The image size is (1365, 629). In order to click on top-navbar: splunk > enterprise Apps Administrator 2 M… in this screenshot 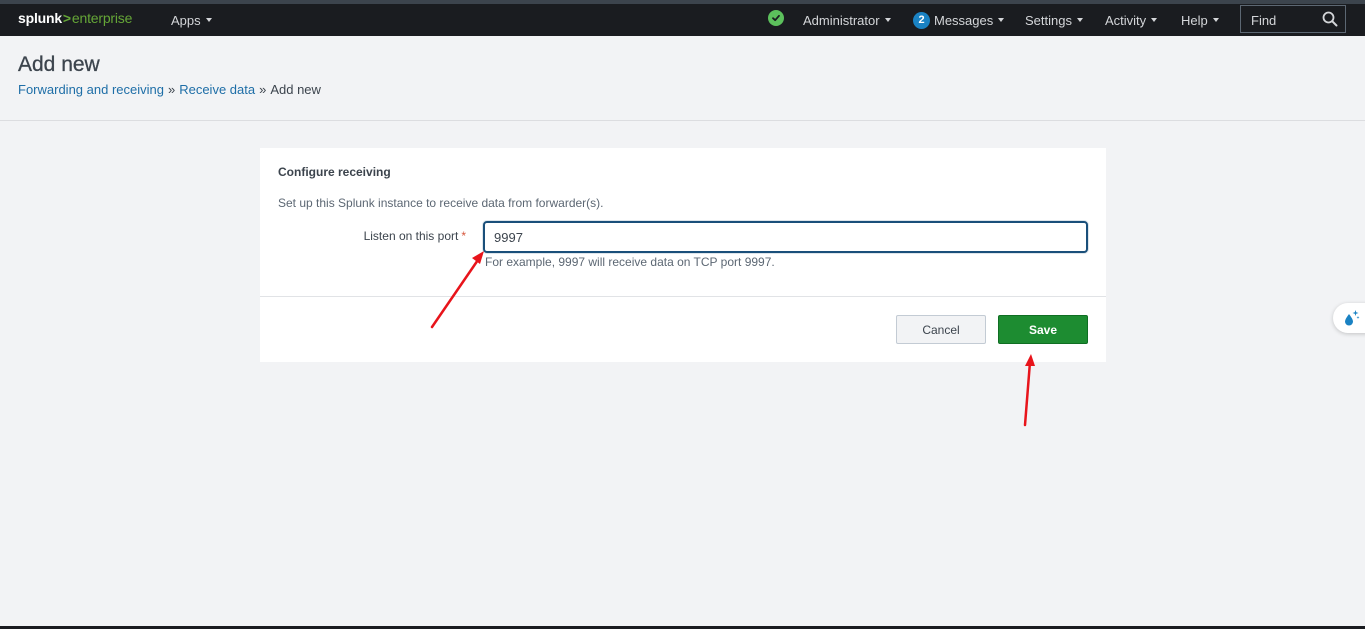, I will do `click(682, 20)`.